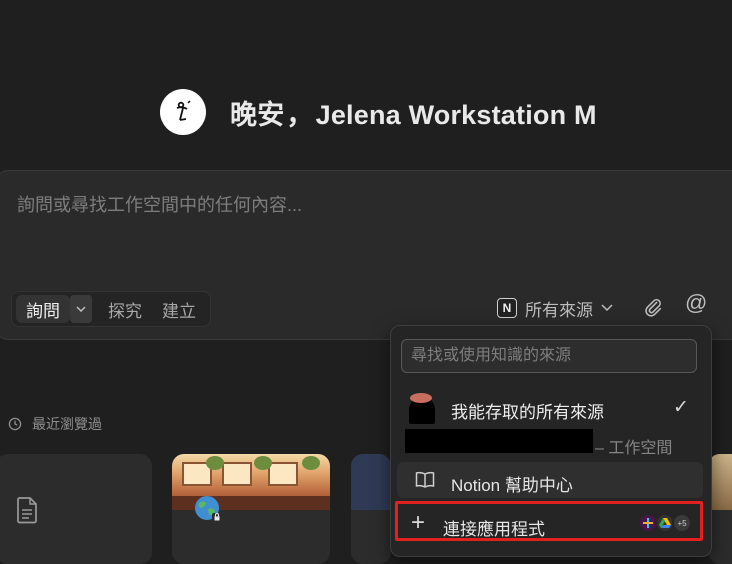 This screenshot has width=732, height=564. What do you see at coordinates (681, 407) in the screenshot?
I see `checkmark-icon: ✓` at bounding box center [681, 407].